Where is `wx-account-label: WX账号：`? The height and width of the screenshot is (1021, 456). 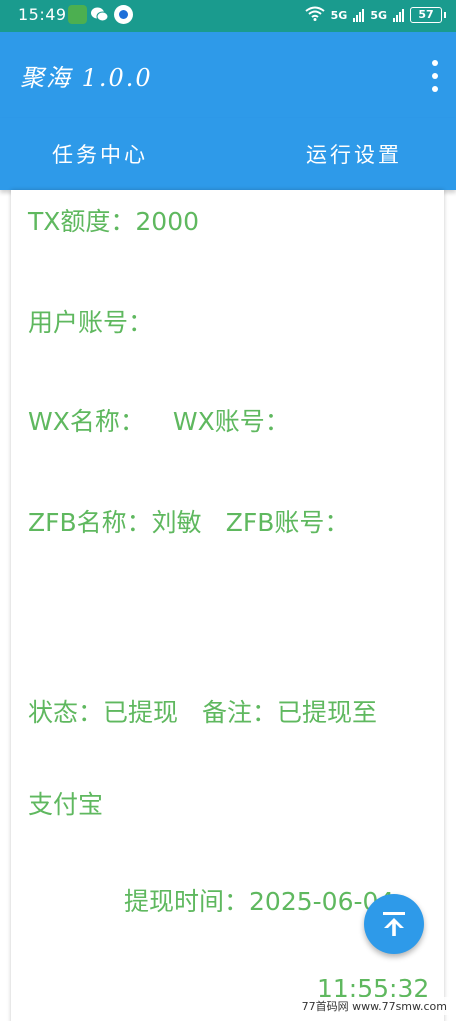 wx-account-label: WX账号： is located at coordinates (231, 421).